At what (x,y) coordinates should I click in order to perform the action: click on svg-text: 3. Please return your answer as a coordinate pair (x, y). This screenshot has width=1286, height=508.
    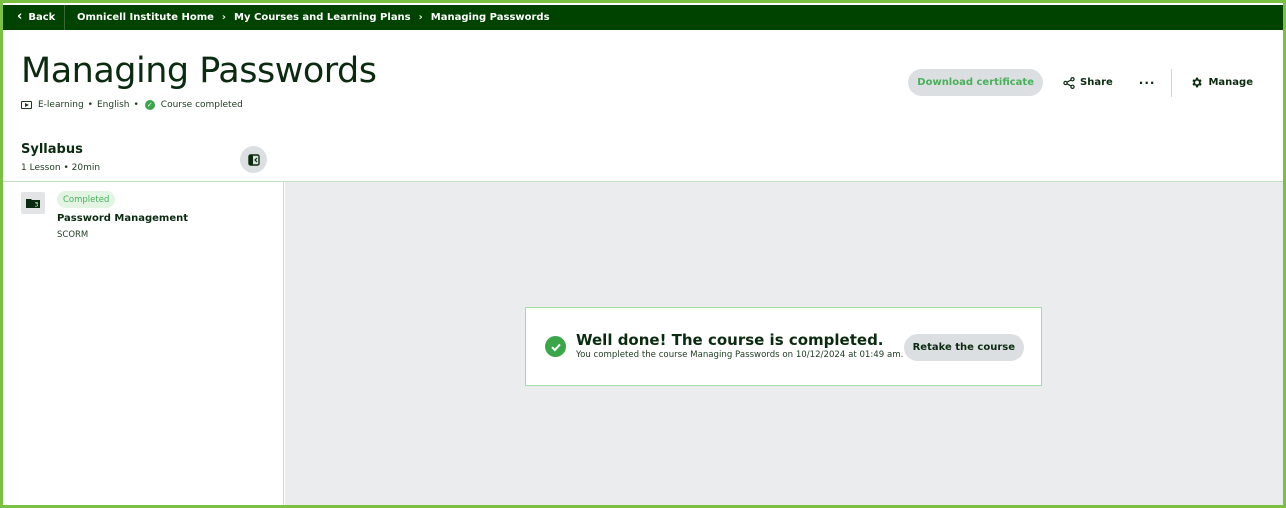
    Looking at the image, I should click on (37, 205).